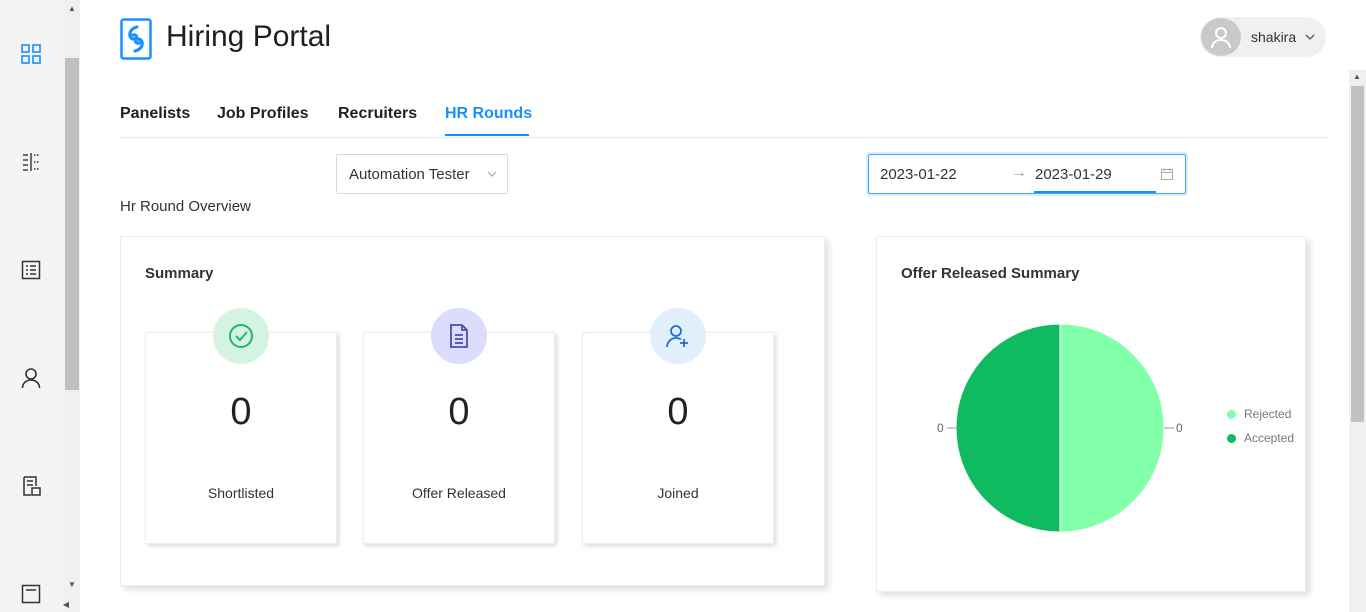  I want to click on app-title: Hiring Portal, so click(249, 36).